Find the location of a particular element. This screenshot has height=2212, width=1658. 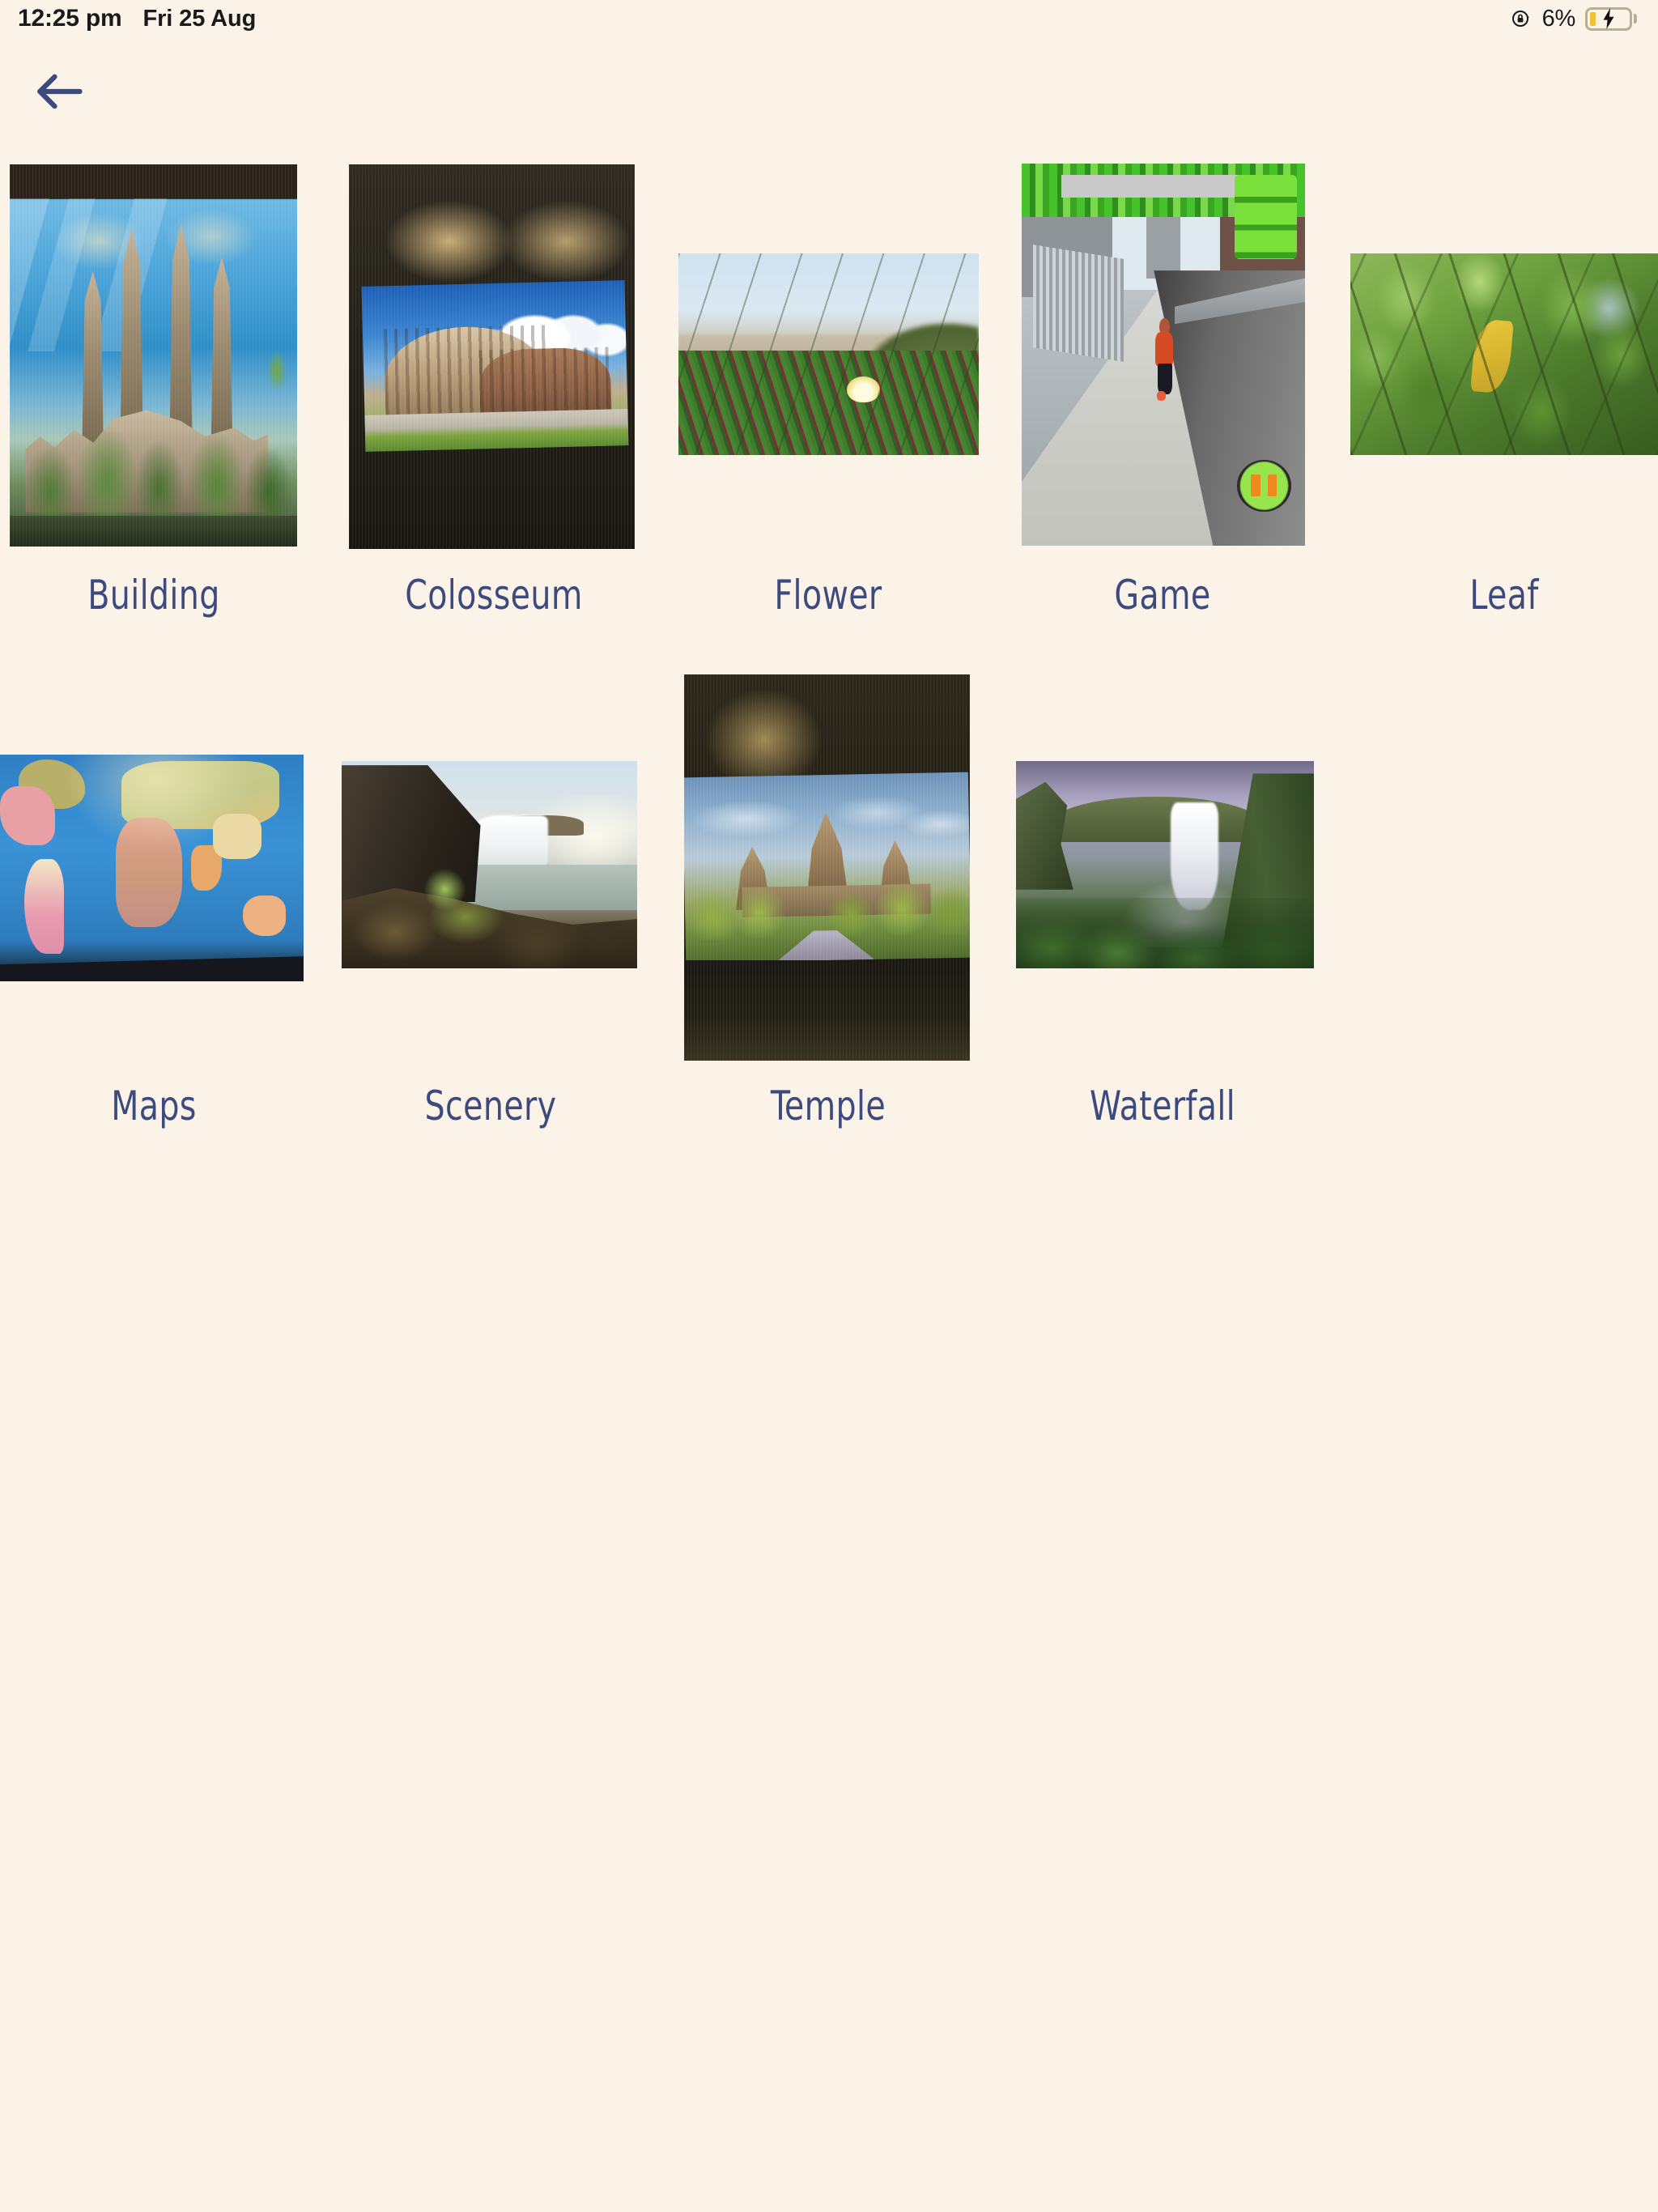

album-thumbnail-colosseum is located at coordinates (492, 357).